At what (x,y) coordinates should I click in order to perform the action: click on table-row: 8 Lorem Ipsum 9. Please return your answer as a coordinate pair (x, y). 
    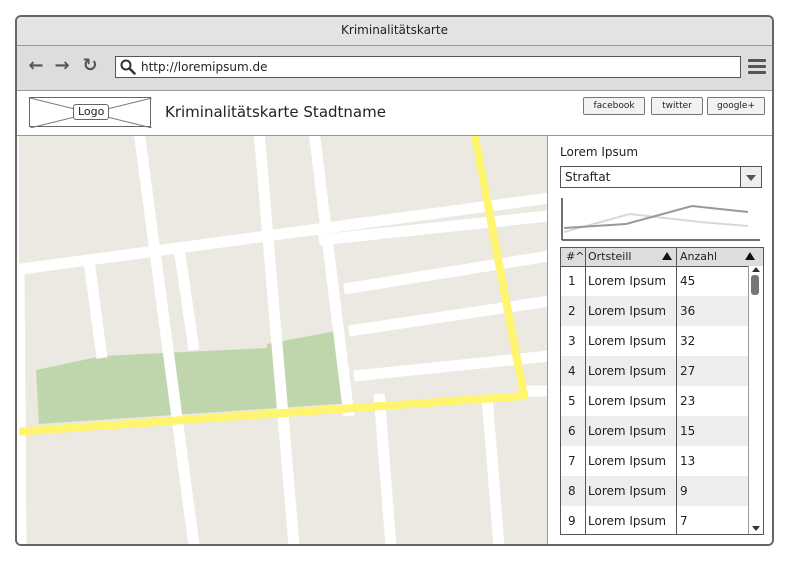
    Looking at the image, I should click on (655, 491).